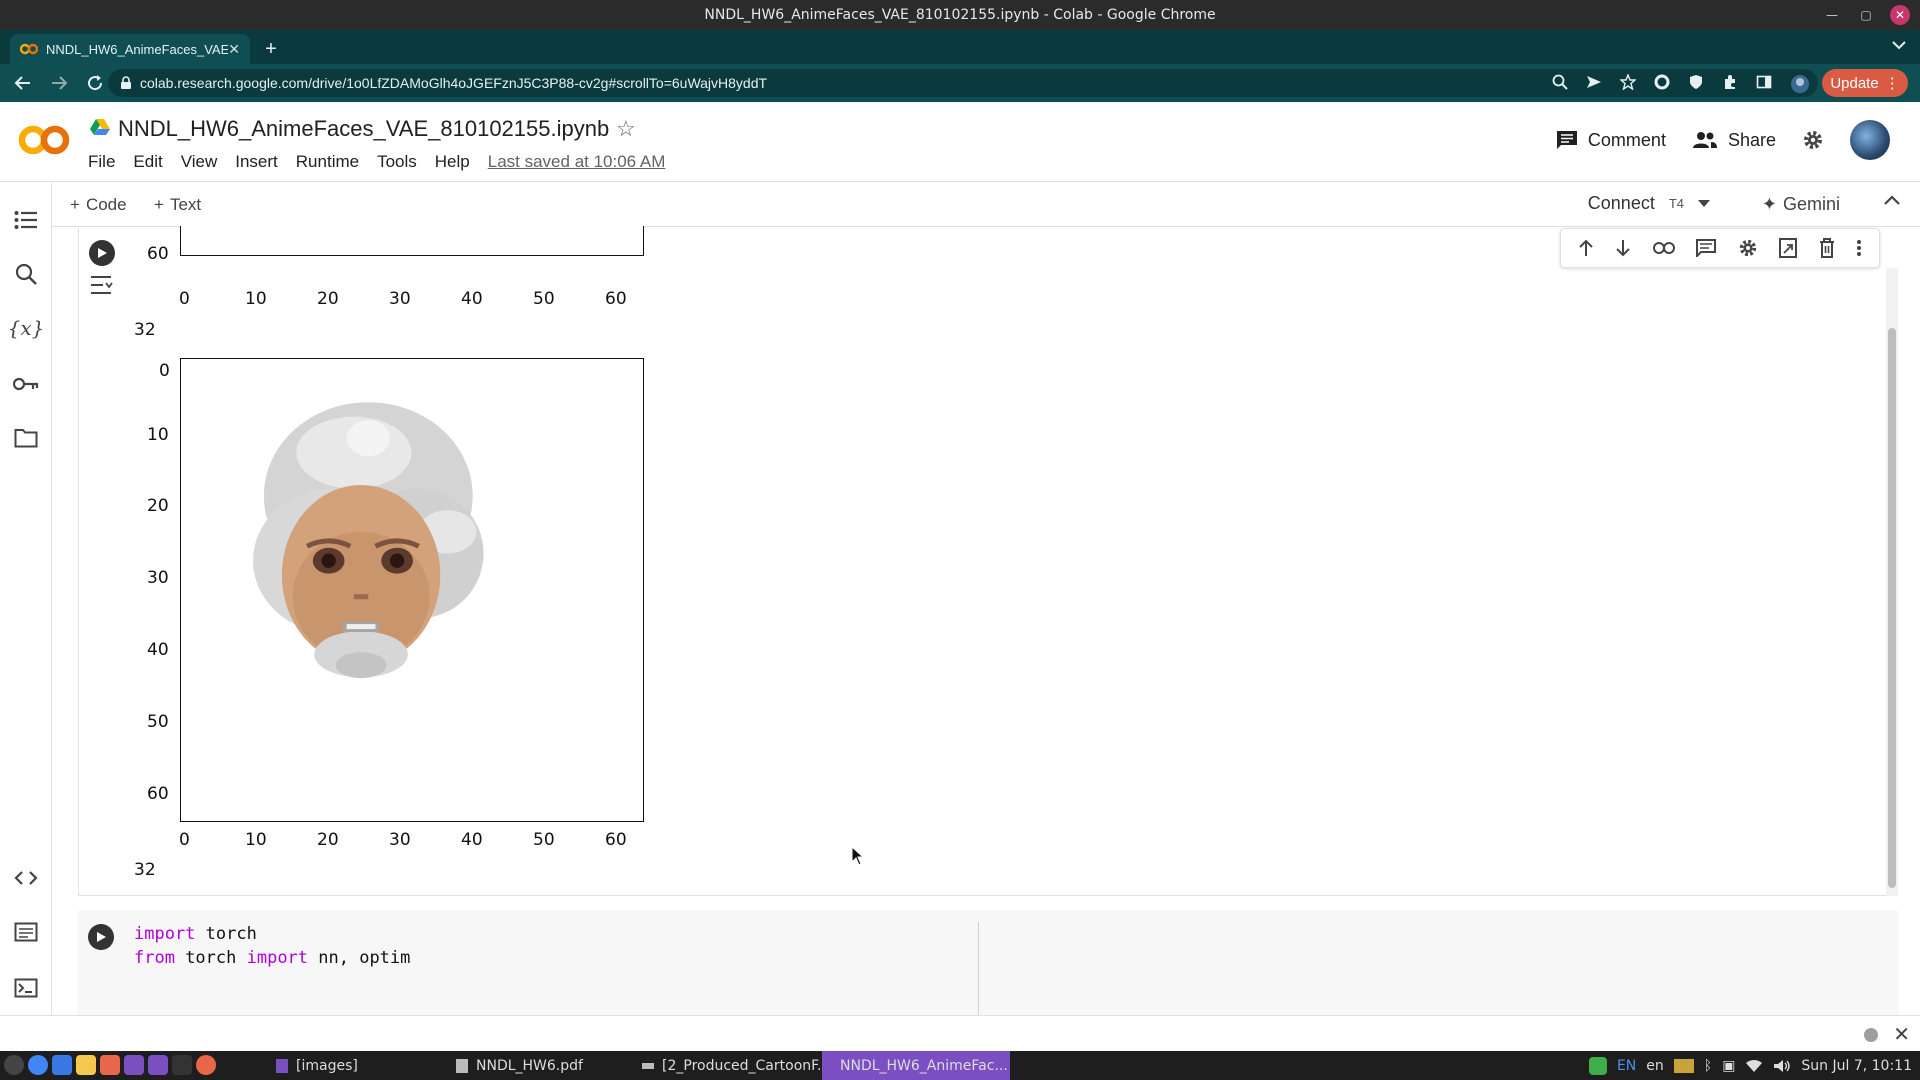  Describe the element at coordinates (1662, 84) in the screenshot. I see `extension-circle-icon` at that location.